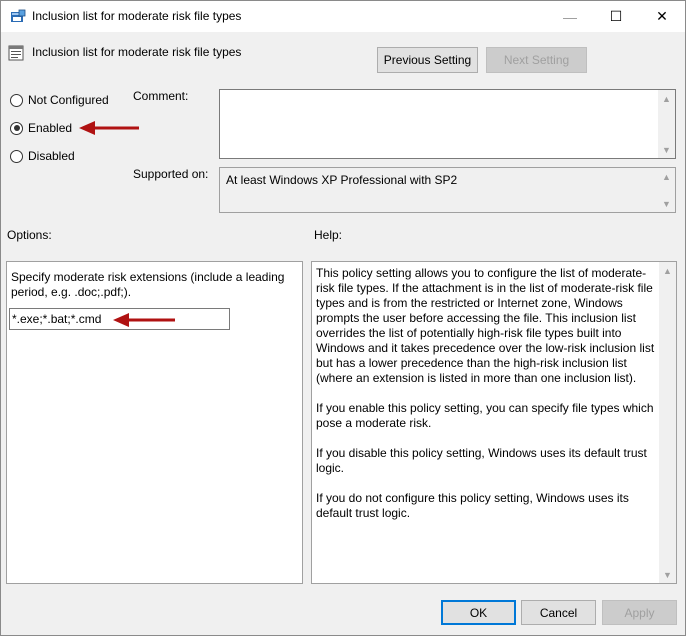 The image size is (686, 636). What do you see at coordinates (667, 422) in the screenshot?
I see `help-scrollbar: ▲ ▼` at bounding box center [667, 422].